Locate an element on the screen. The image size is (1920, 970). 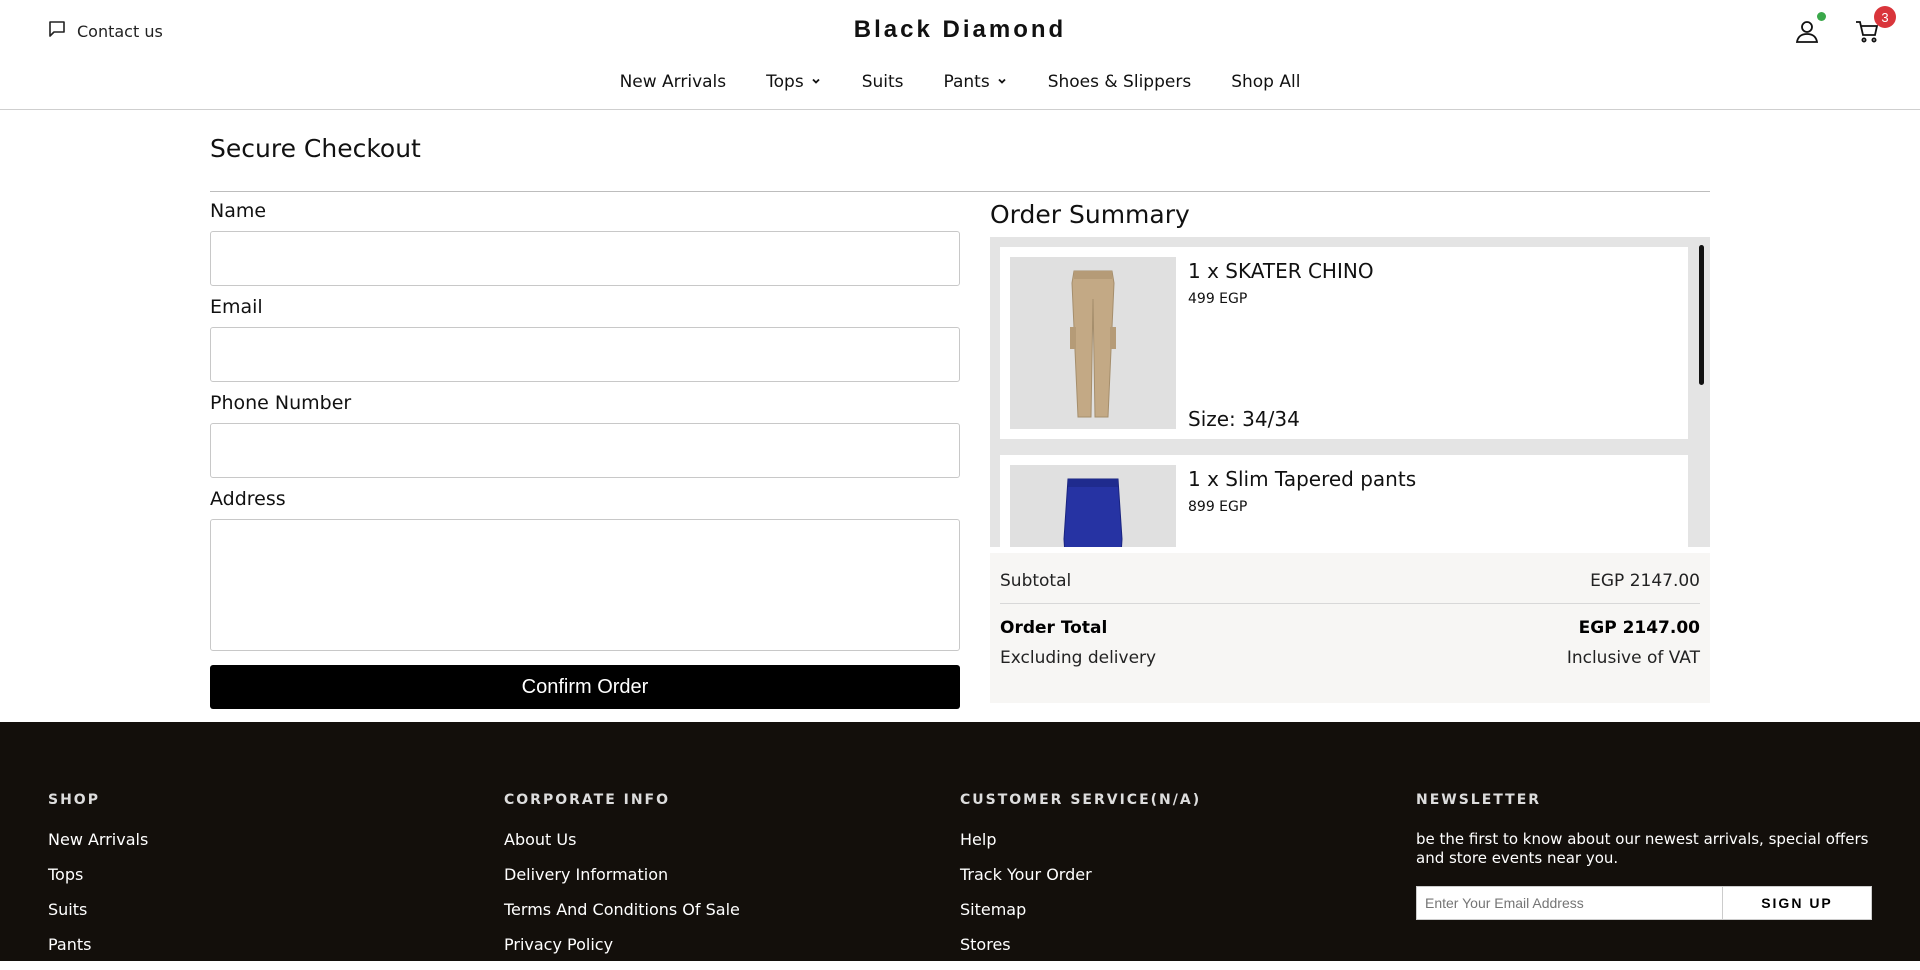
title-divider is located at coordinates (960, 191).